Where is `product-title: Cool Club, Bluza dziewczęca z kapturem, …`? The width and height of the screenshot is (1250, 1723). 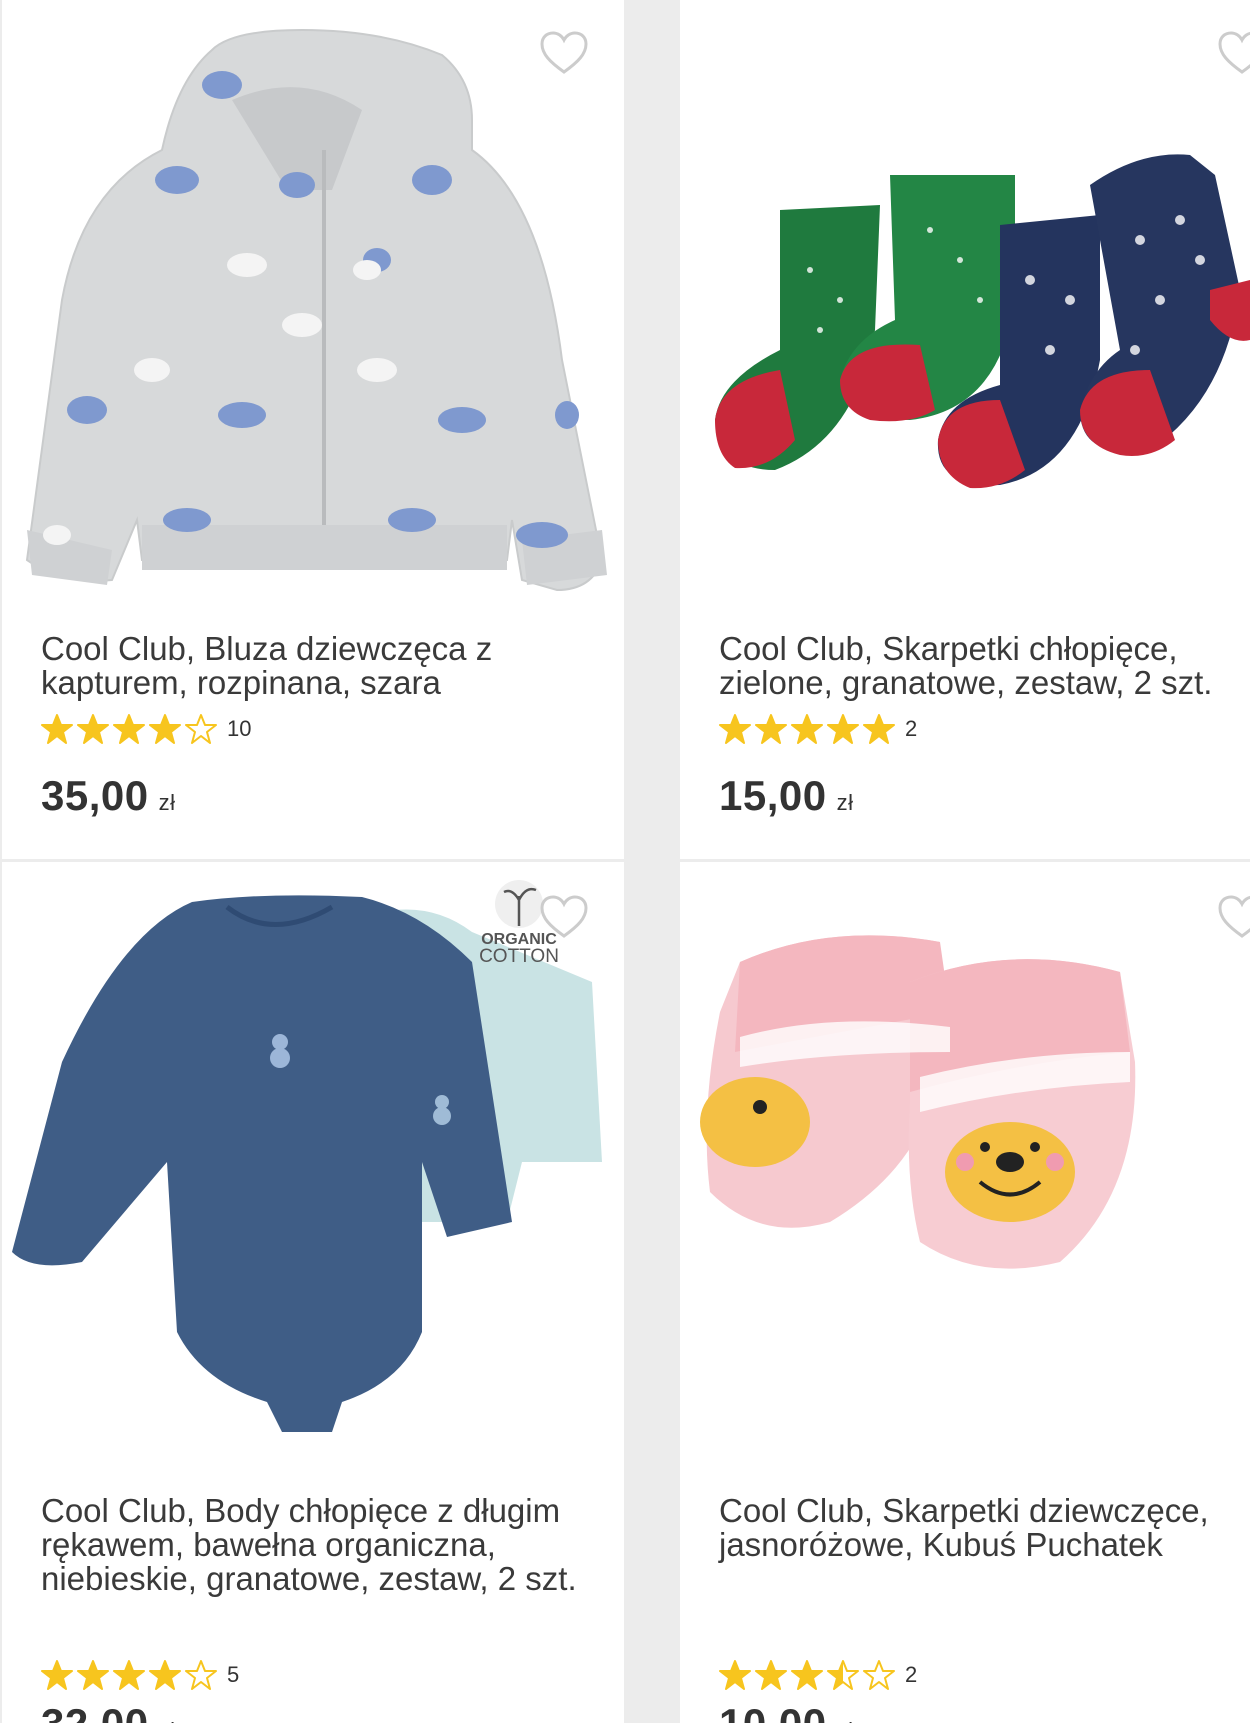
product-title: Cool Club, Bluza dziewczęca z kapturem, … is located at coordinates (311, 666).